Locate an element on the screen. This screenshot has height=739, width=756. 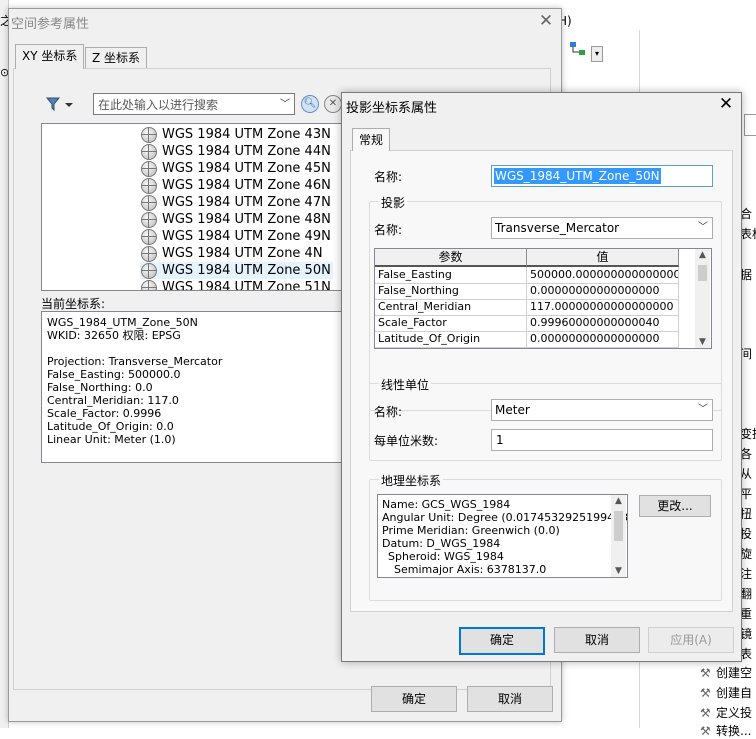
grid-cell: 117.00000000000000000 is located at coordinates (603, 307).